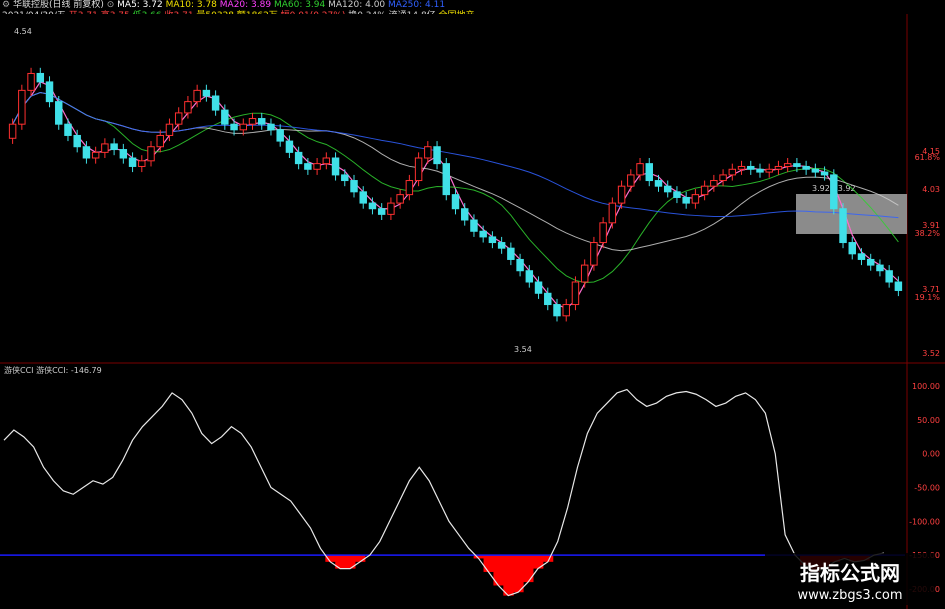 This screenshot has width=945, height=609. Describe the element at coordinates (850, 579) in the screenshot. I see `watermark-logo: 指标公式网 www.zbgs3.com` at that location.